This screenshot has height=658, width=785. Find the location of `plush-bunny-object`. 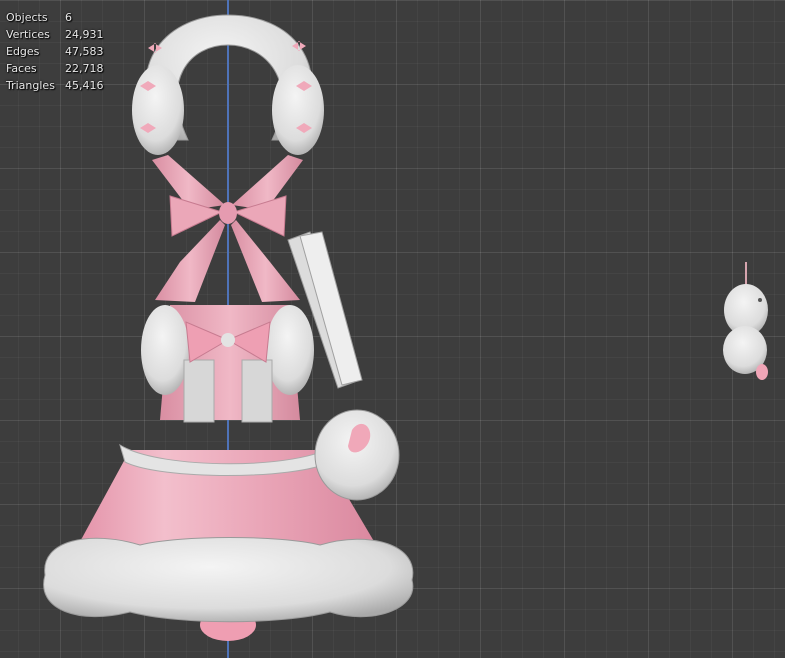

plush-bunny-object is located at coordinates (745, 321).